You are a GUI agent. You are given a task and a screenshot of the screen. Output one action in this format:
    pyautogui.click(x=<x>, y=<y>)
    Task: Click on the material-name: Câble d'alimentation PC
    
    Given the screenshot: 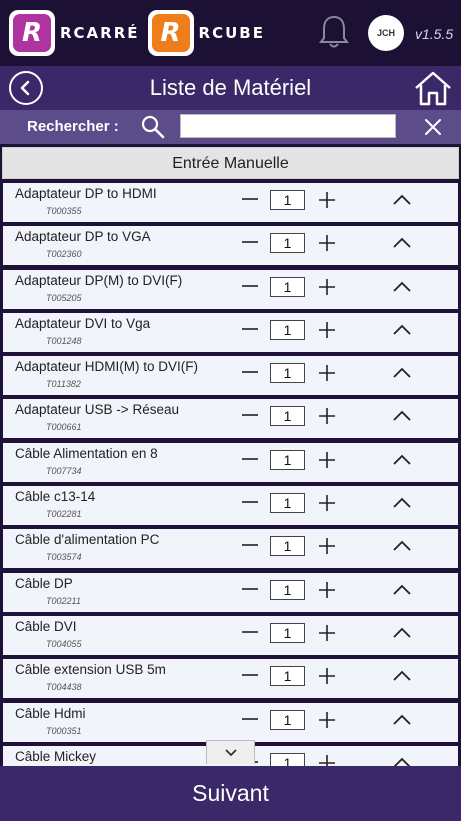 What is the action you would take?
    pyautogui.click(x=87, y=540)
    